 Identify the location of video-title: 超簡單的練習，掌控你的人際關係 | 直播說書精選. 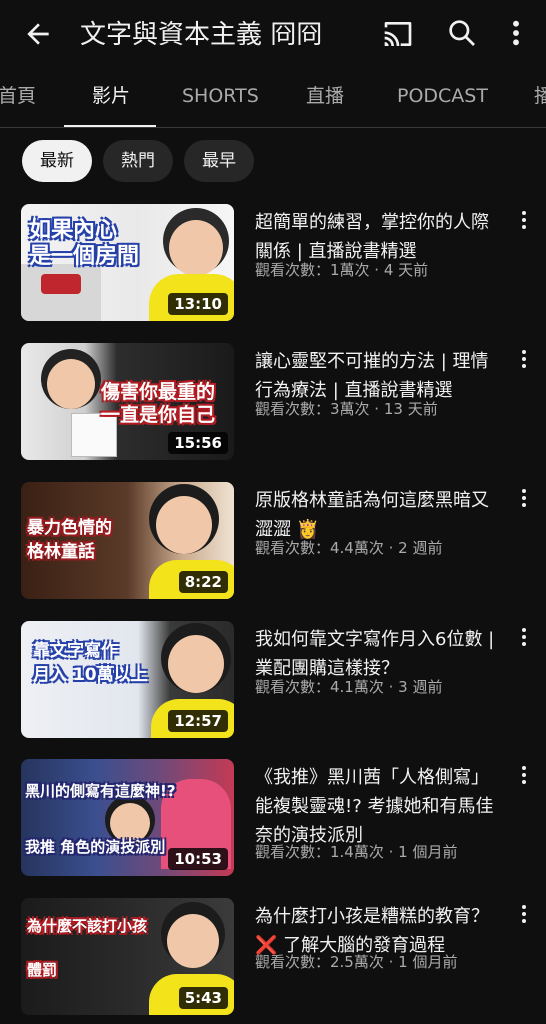
(380, 237).